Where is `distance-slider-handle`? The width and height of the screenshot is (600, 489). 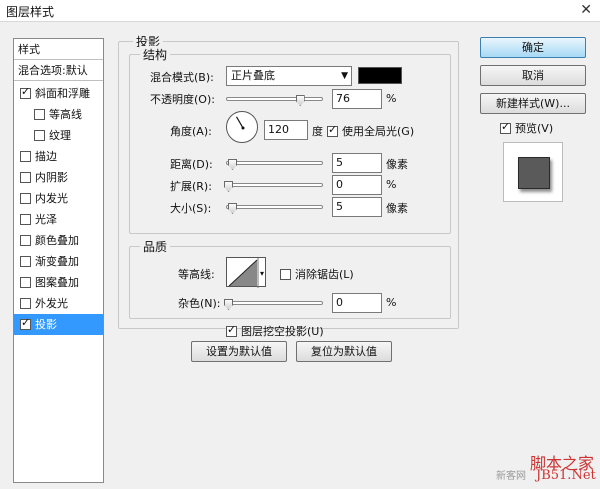
distance-slider-handle is located at coordinates (232, 164).